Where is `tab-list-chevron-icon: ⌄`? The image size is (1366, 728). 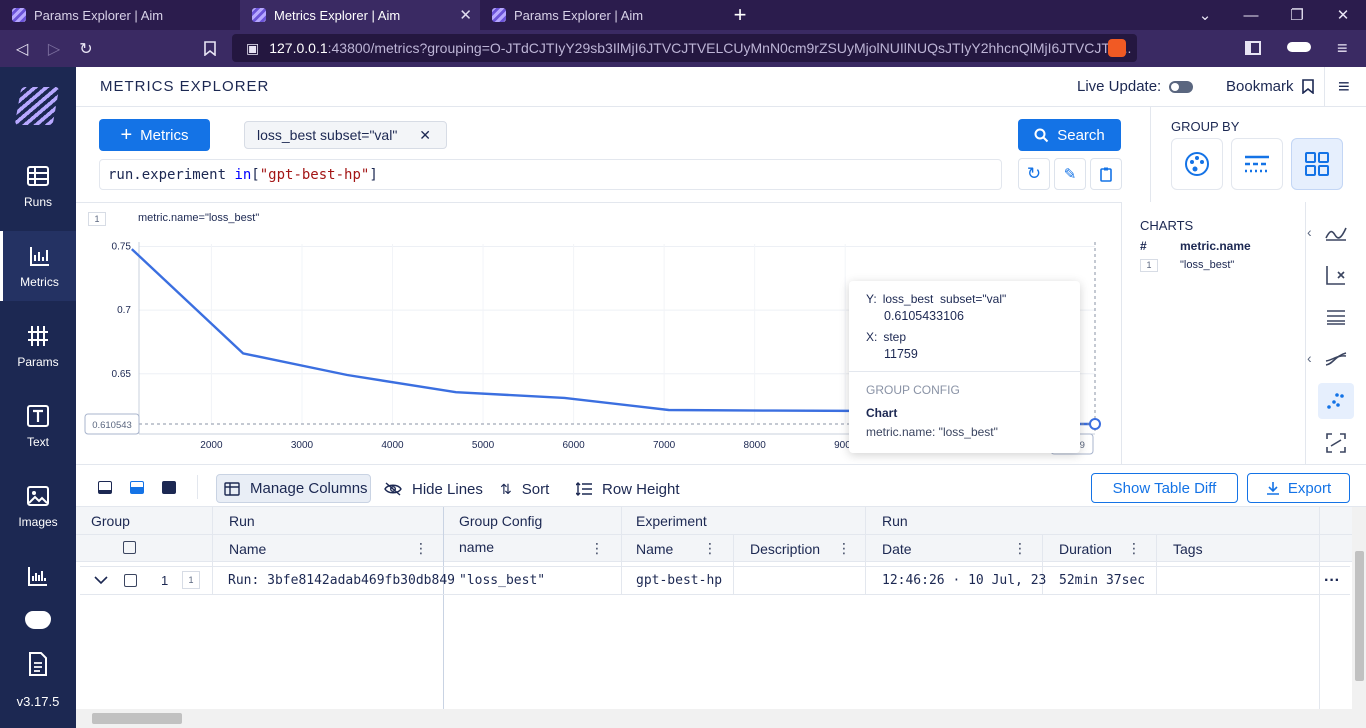
tab-list-chevron-icon: ⌄ is located at coordinates (1205, 15).